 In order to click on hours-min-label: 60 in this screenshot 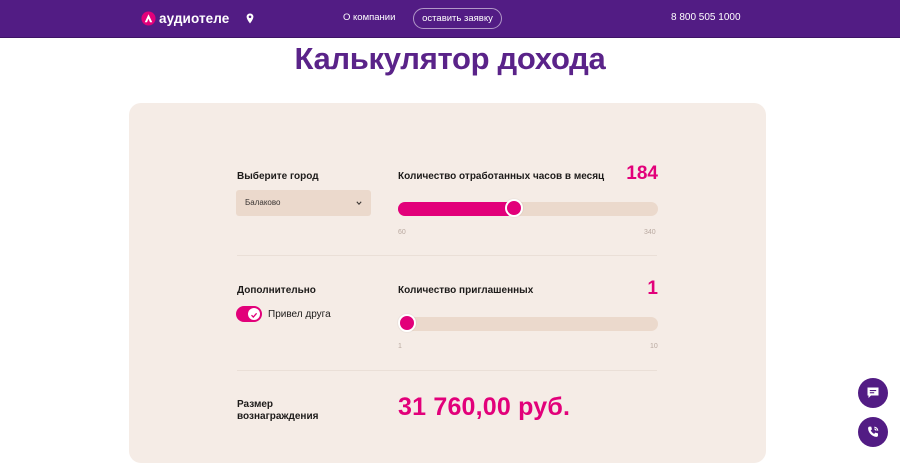, I will do `click(402, 232)`.